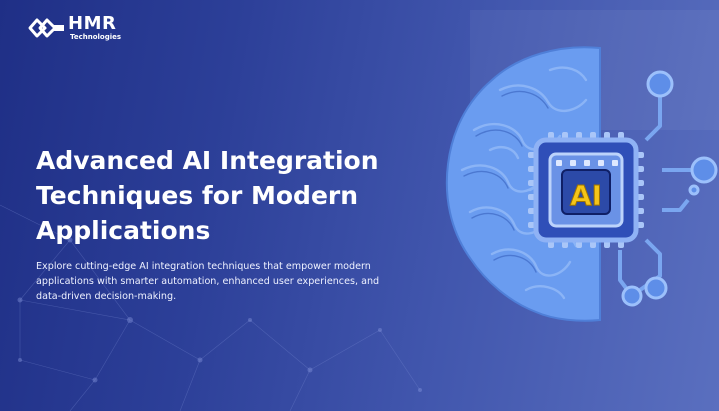 The width and height of the screenshot is (719, 411). I want to click on ai-chip-icon: AI, so click(586, 190).